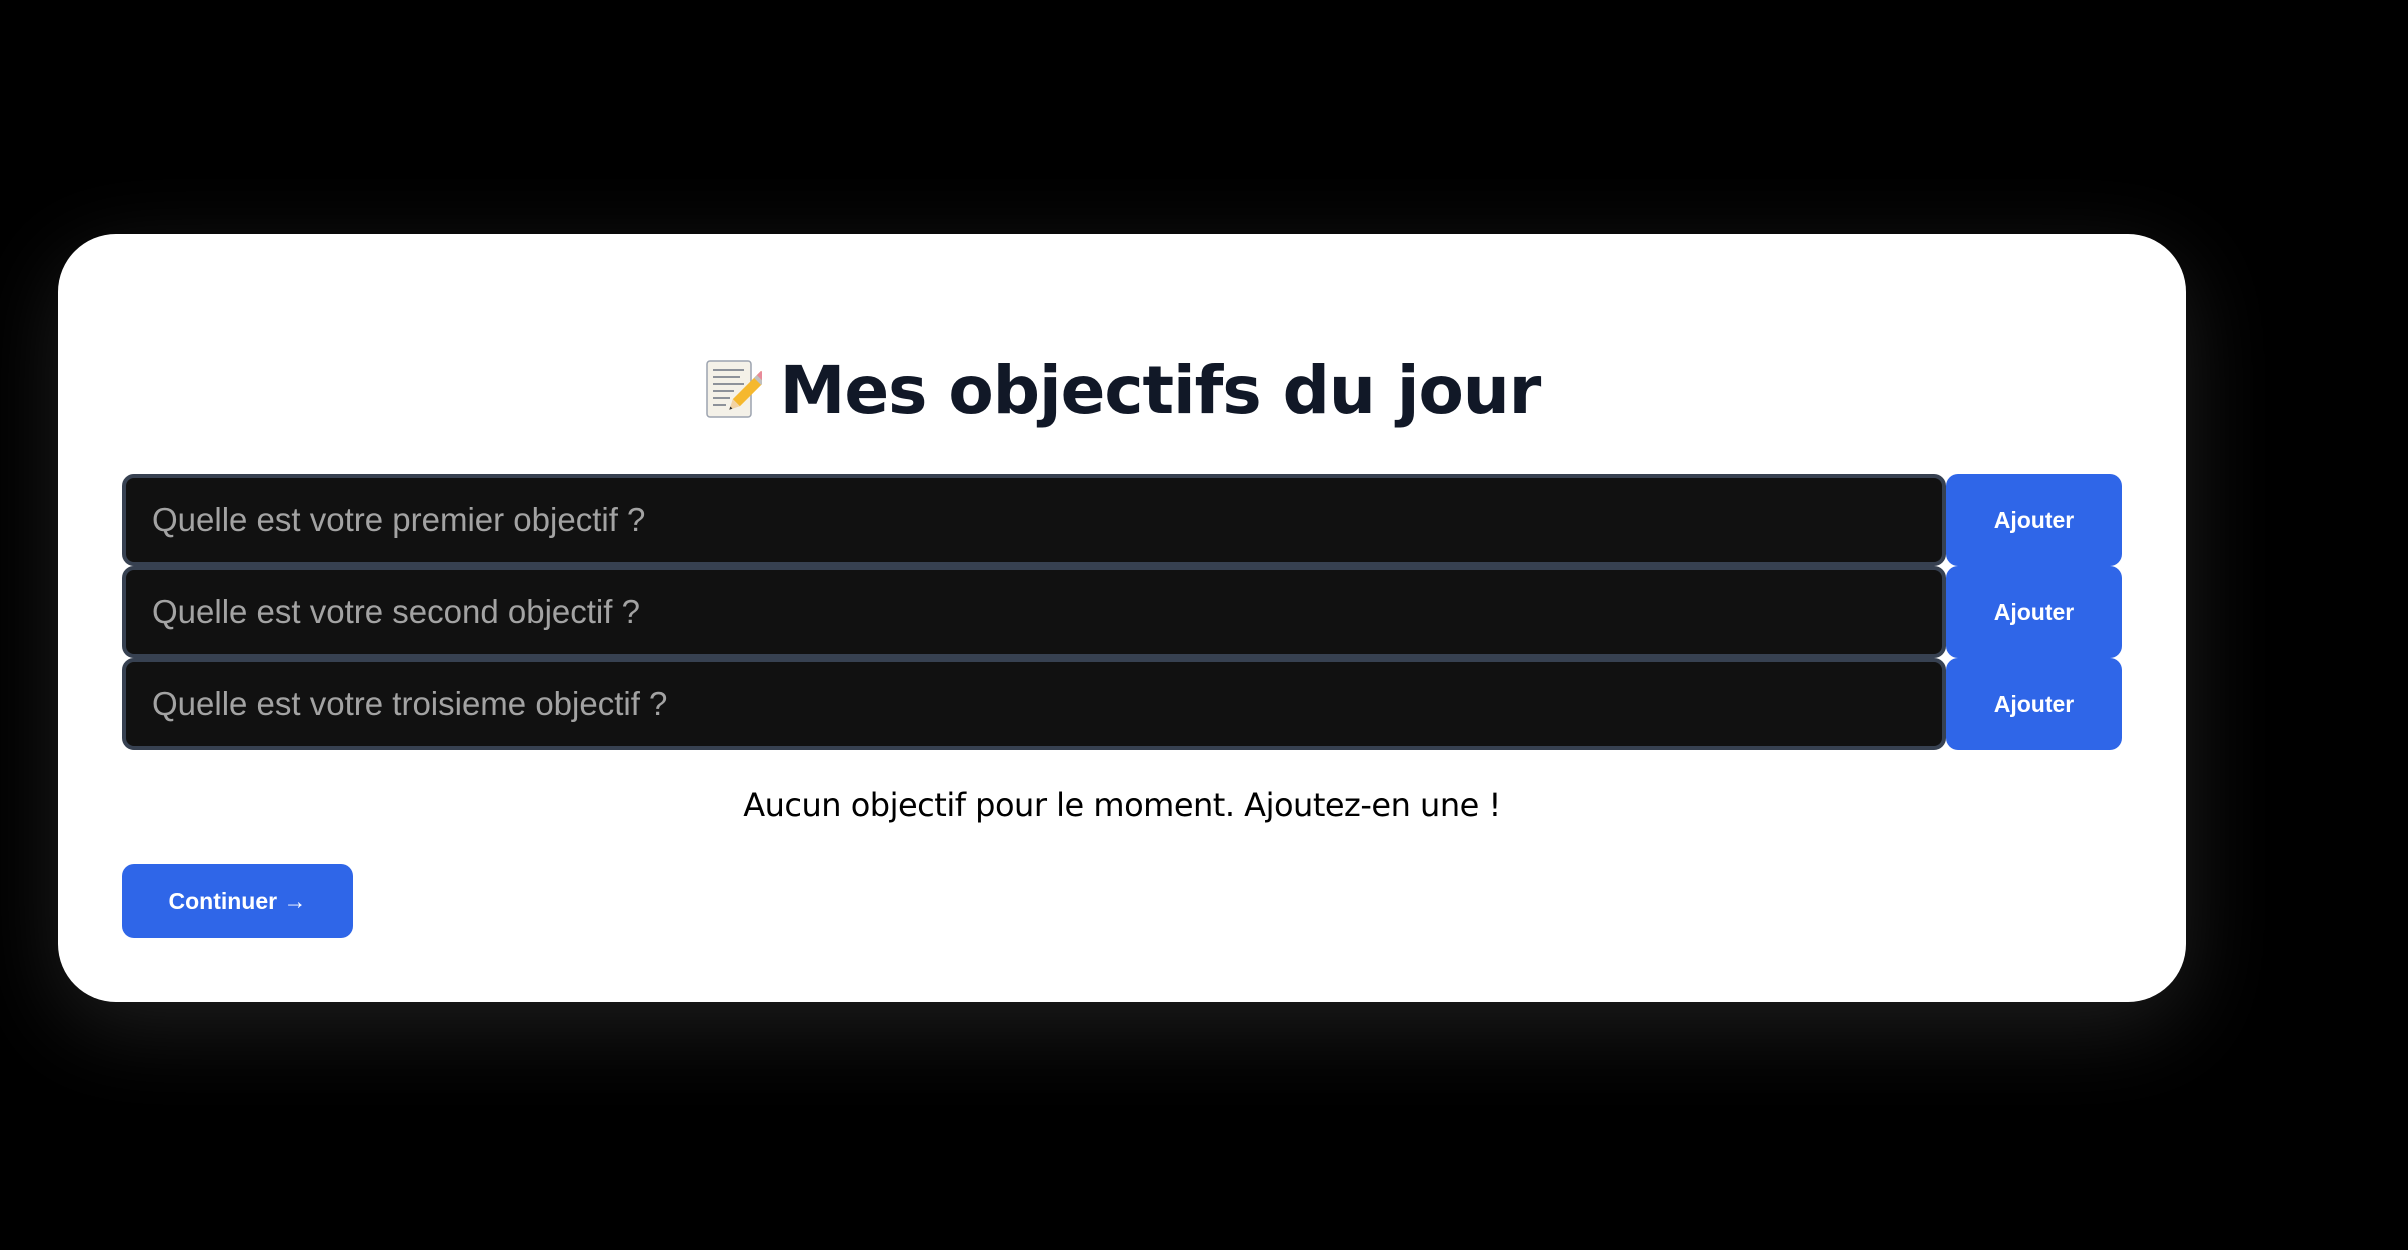 The width and height of the screenshot is (2408, 1250). I want to click on add-goal-3-button: Ajouter, so click(2034, 704).